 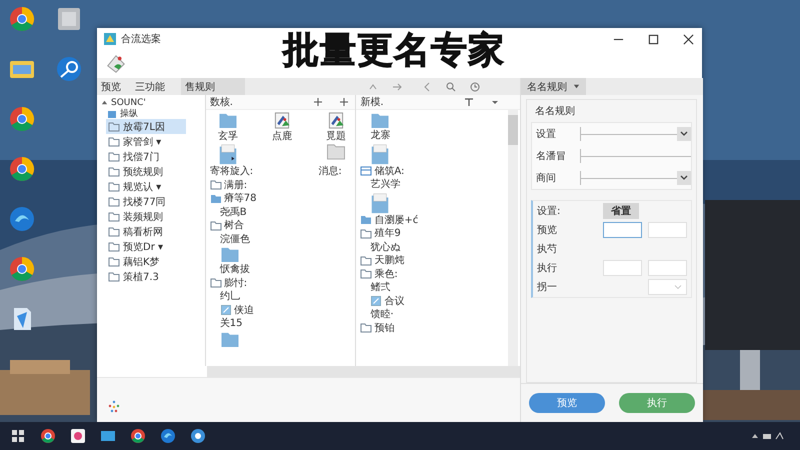 I want to click on item-label: 预览Dr ▾, so click(x=143, y=247).